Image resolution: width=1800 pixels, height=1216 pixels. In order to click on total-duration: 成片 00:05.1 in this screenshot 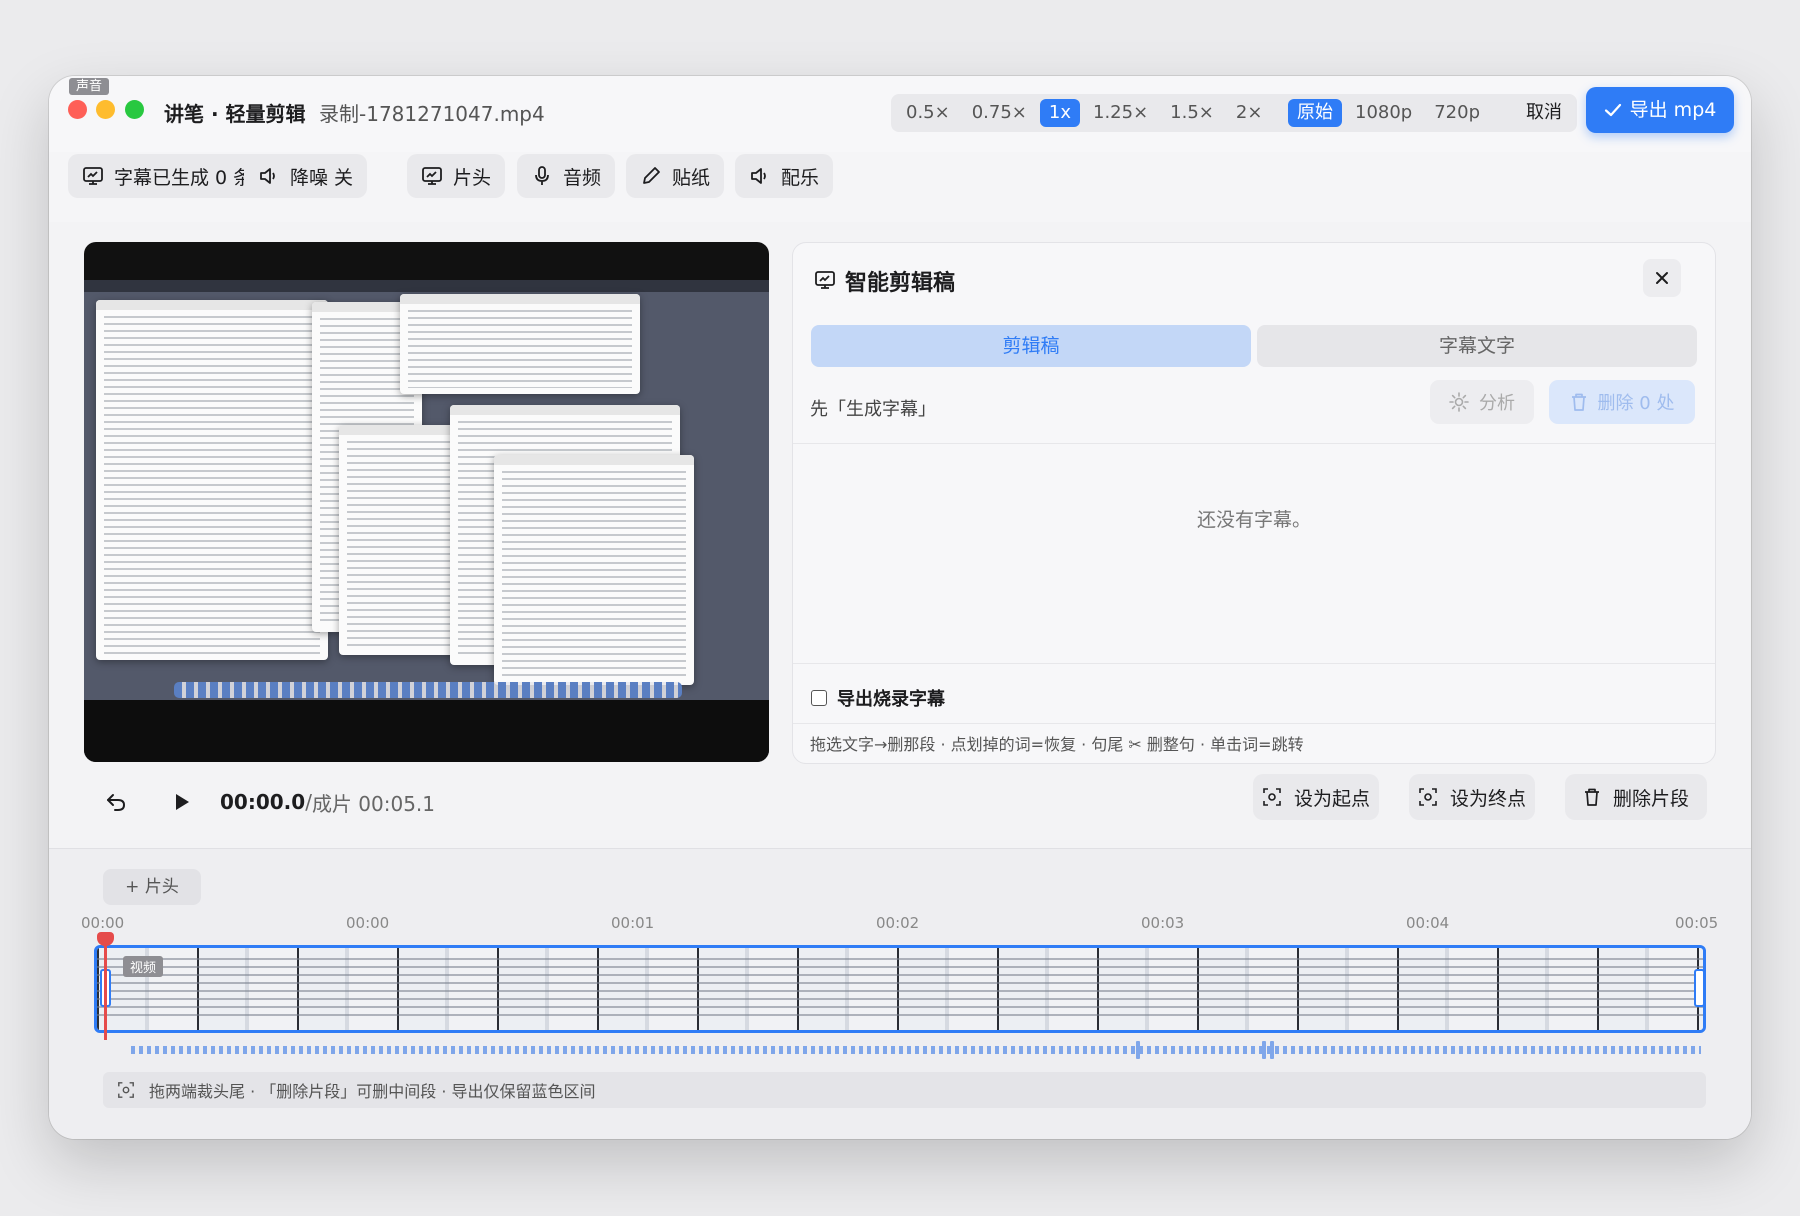, I will do `click(373, 803)`.